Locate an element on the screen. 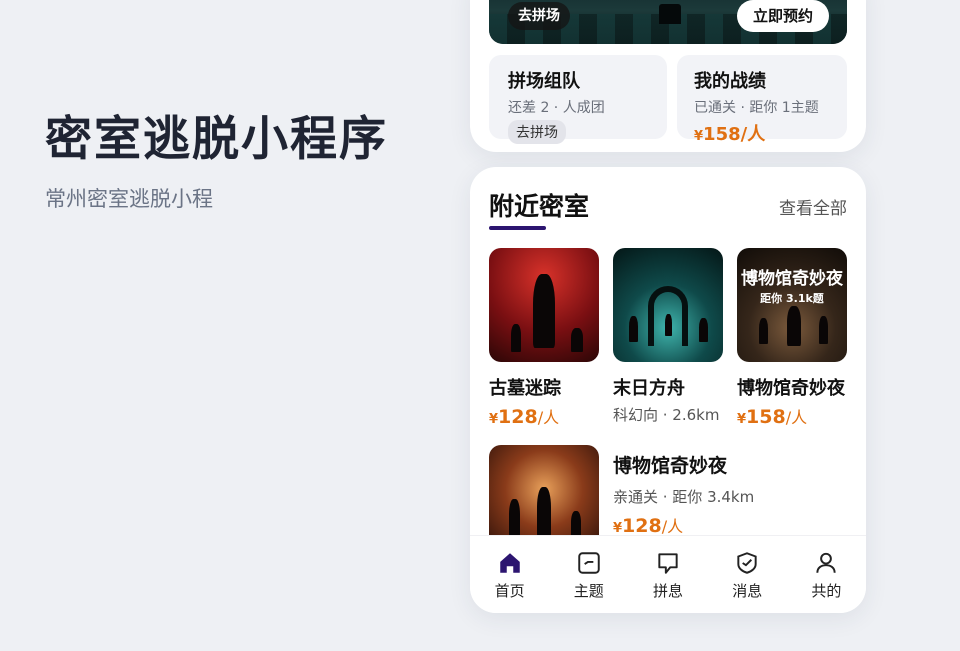  my-record-price: ¥158/人 is located at coordinates (730, 134).